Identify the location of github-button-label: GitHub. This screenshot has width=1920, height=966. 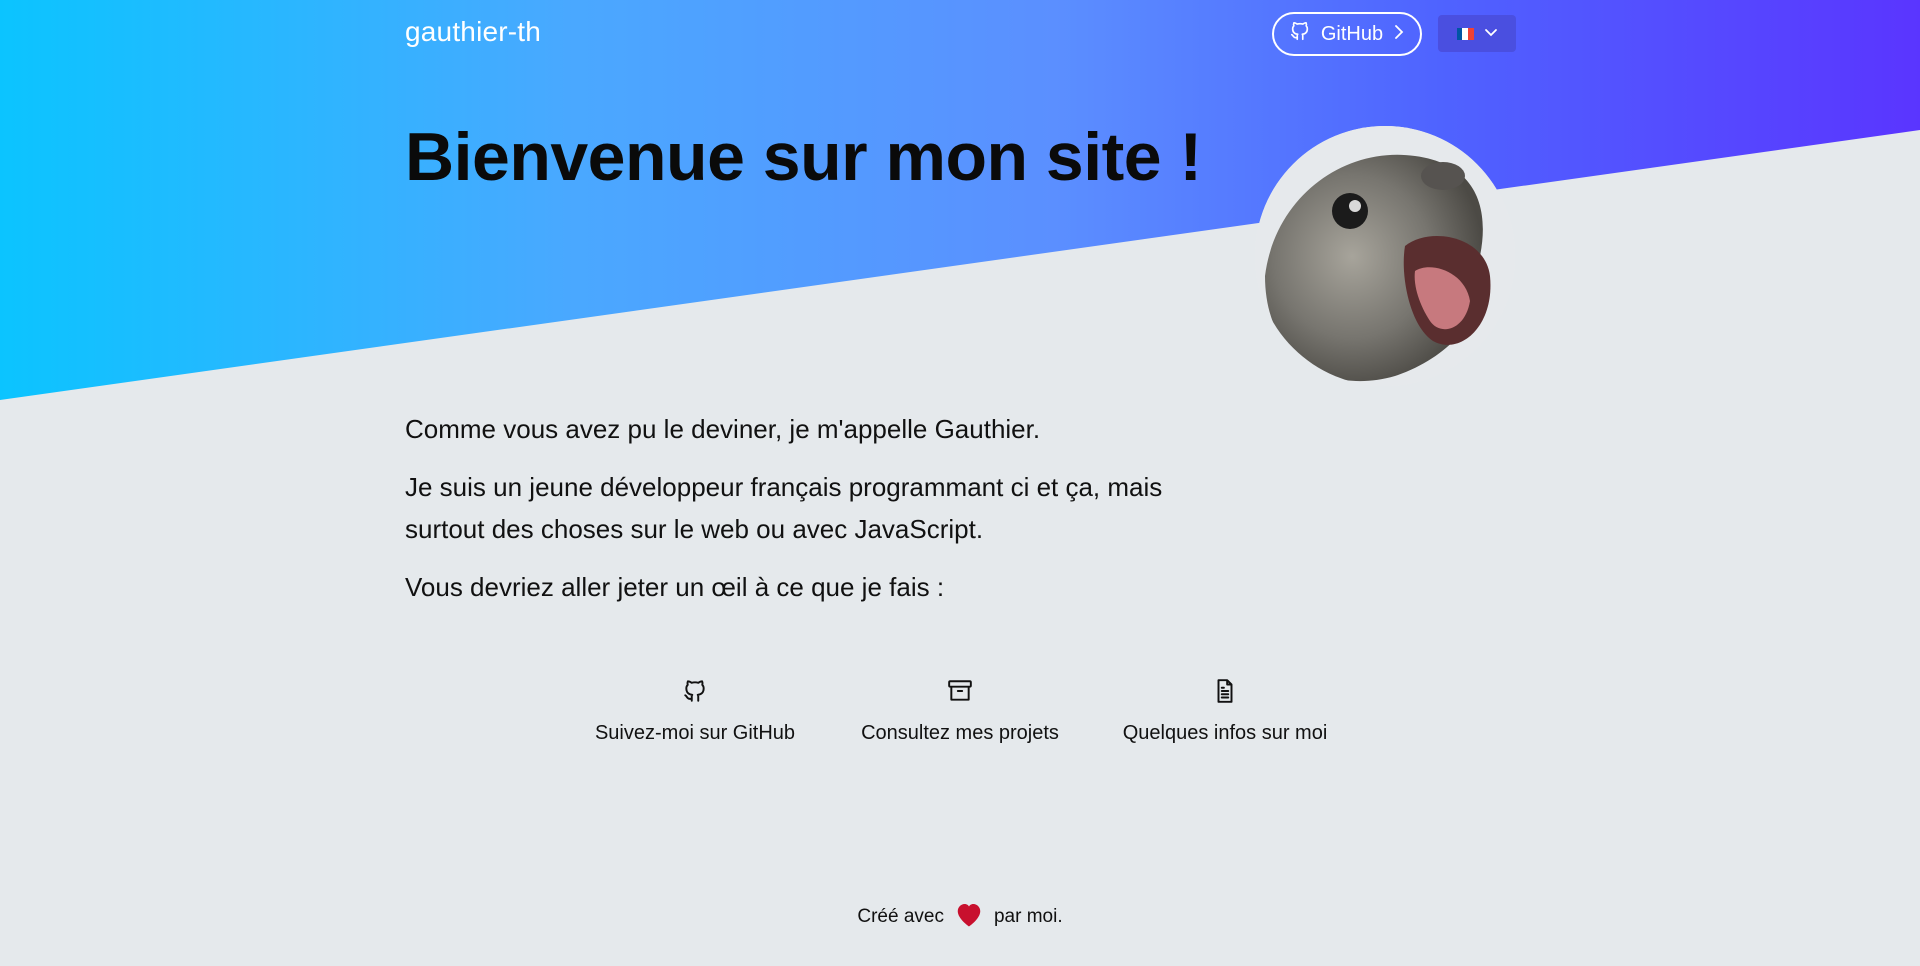
(1352, 33).